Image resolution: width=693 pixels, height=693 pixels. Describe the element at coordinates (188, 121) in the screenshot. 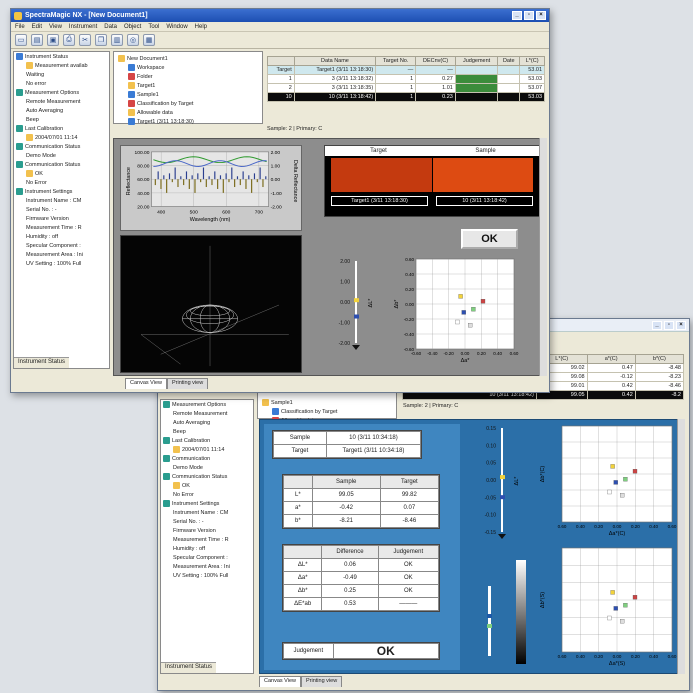

I see `doc-tree-item: Target1 (3/11 13:18:30)` at that location.